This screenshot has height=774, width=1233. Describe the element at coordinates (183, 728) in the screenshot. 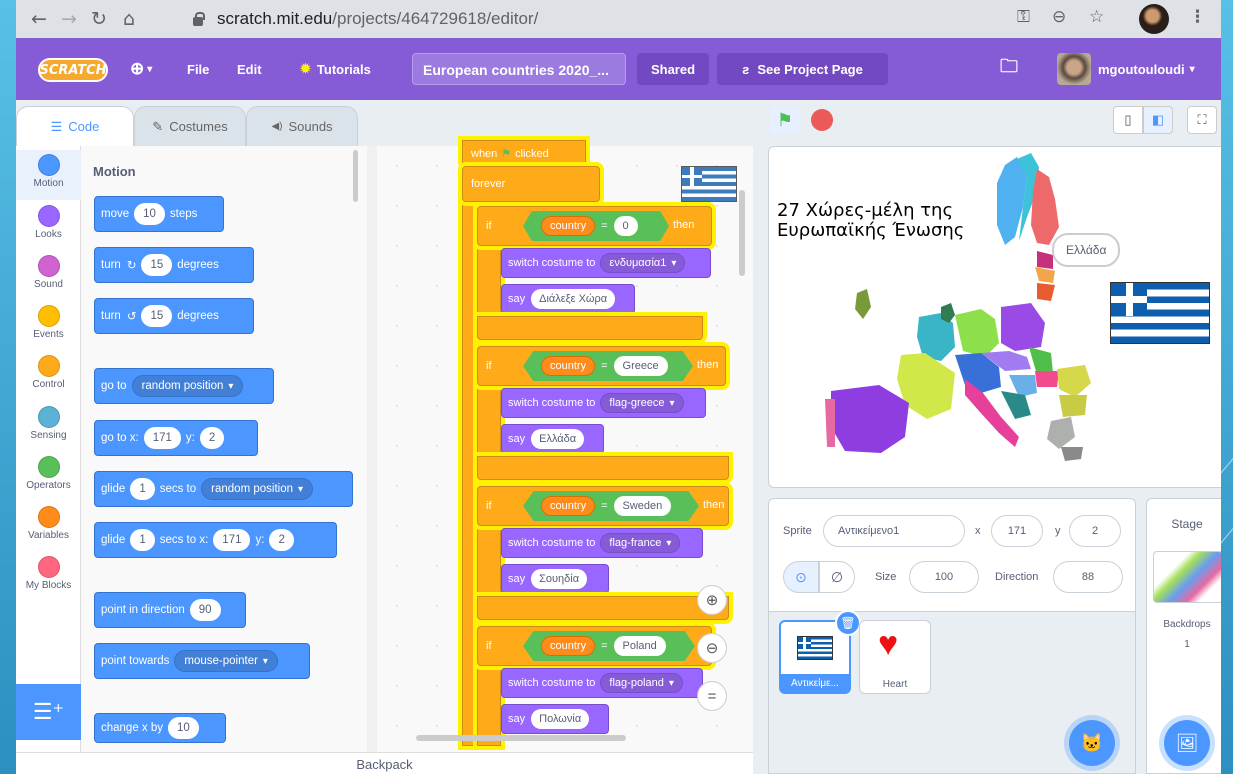

I see `change-x-input: 10` at that location.